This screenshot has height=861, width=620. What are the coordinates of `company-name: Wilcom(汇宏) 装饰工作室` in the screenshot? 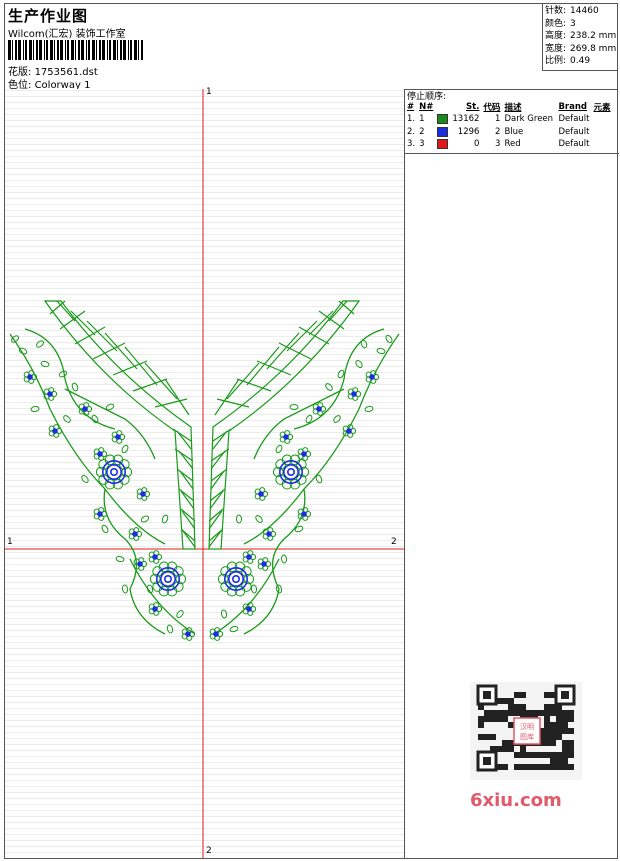 It's located at (67, 34).